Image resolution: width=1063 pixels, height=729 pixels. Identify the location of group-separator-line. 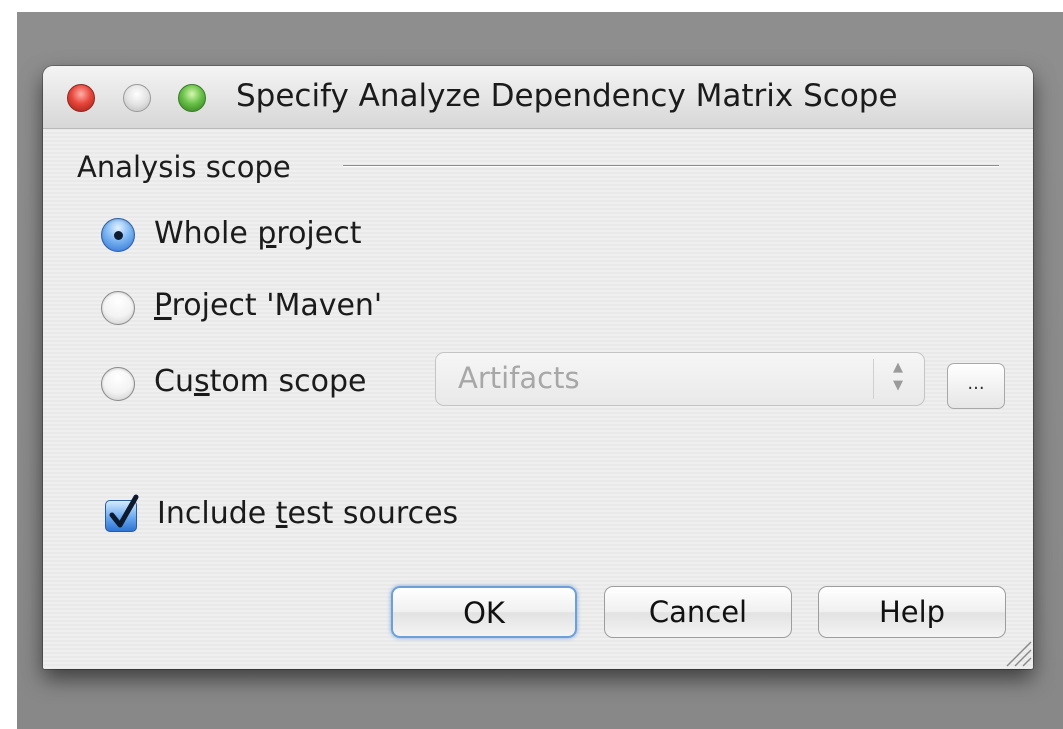
(671, 166).